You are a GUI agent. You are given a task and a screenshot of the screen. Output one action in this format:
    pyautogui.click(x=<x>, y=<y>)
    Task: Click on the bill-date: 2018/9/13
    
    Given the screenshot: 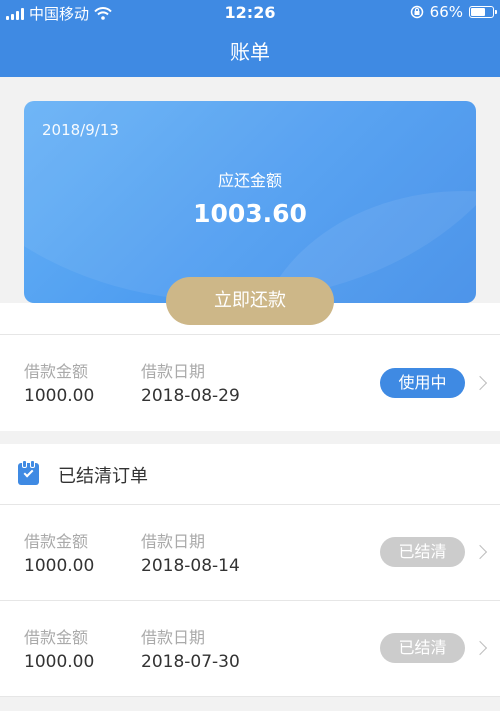 What is the action you would take?
    pyautogui.click(x=80, y=130)
    